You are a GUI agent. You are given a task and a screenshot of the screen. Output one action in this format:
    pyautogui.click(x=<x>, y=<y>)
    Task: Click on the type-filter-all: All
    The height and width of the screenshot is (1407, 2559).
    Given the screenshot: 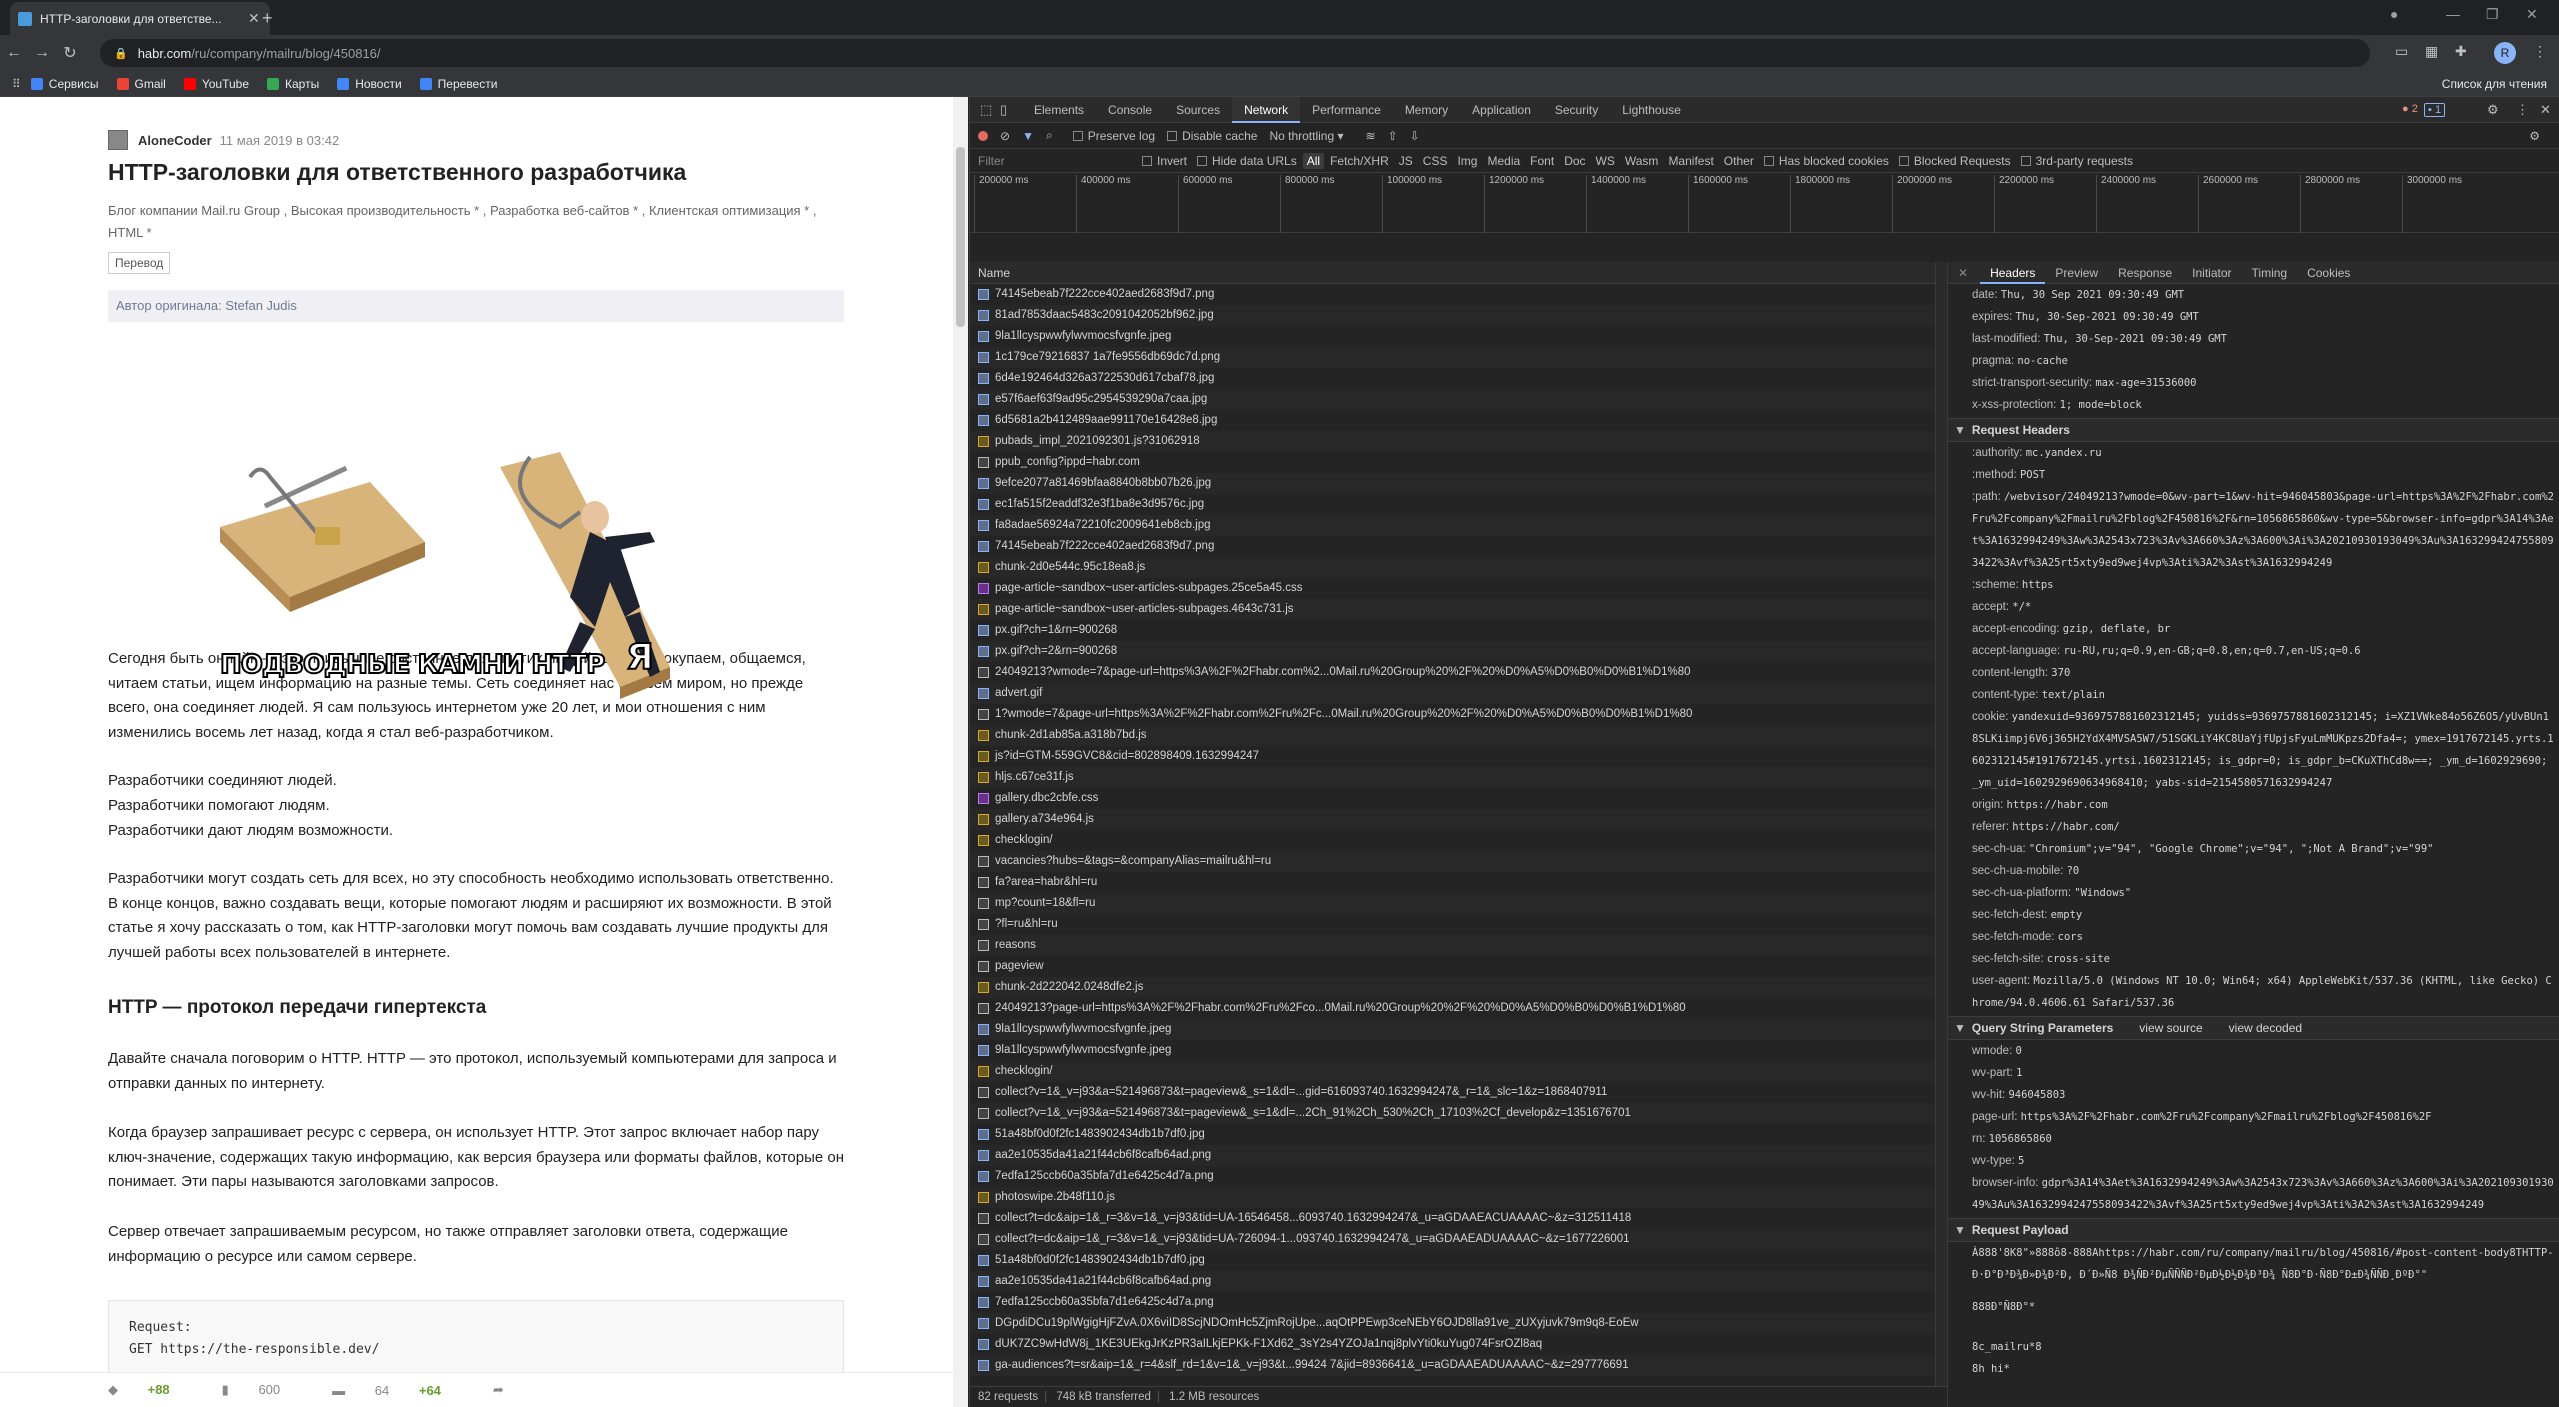 What is the action you would take?
    pyautogui.click(x=1313, y=160)
    